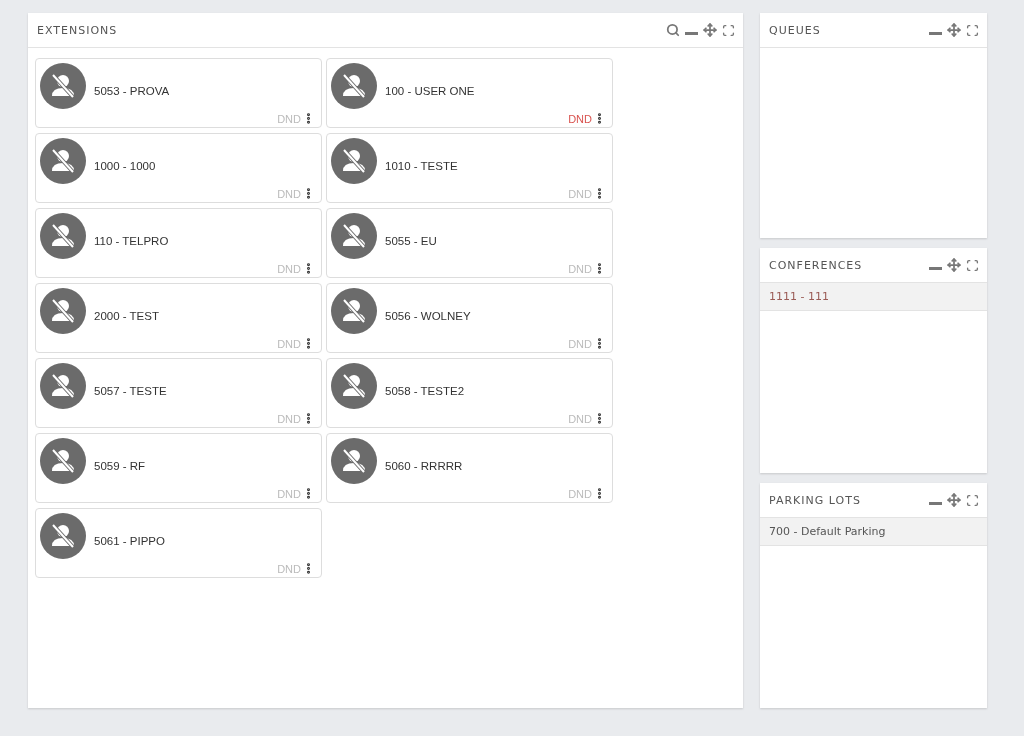 This screenshot has height=736, width=1024. What do you see at coordinates (125, 166) in the screenshot?
I see `extension-name: 1000 - 1000` at bounding box center [125, 166].